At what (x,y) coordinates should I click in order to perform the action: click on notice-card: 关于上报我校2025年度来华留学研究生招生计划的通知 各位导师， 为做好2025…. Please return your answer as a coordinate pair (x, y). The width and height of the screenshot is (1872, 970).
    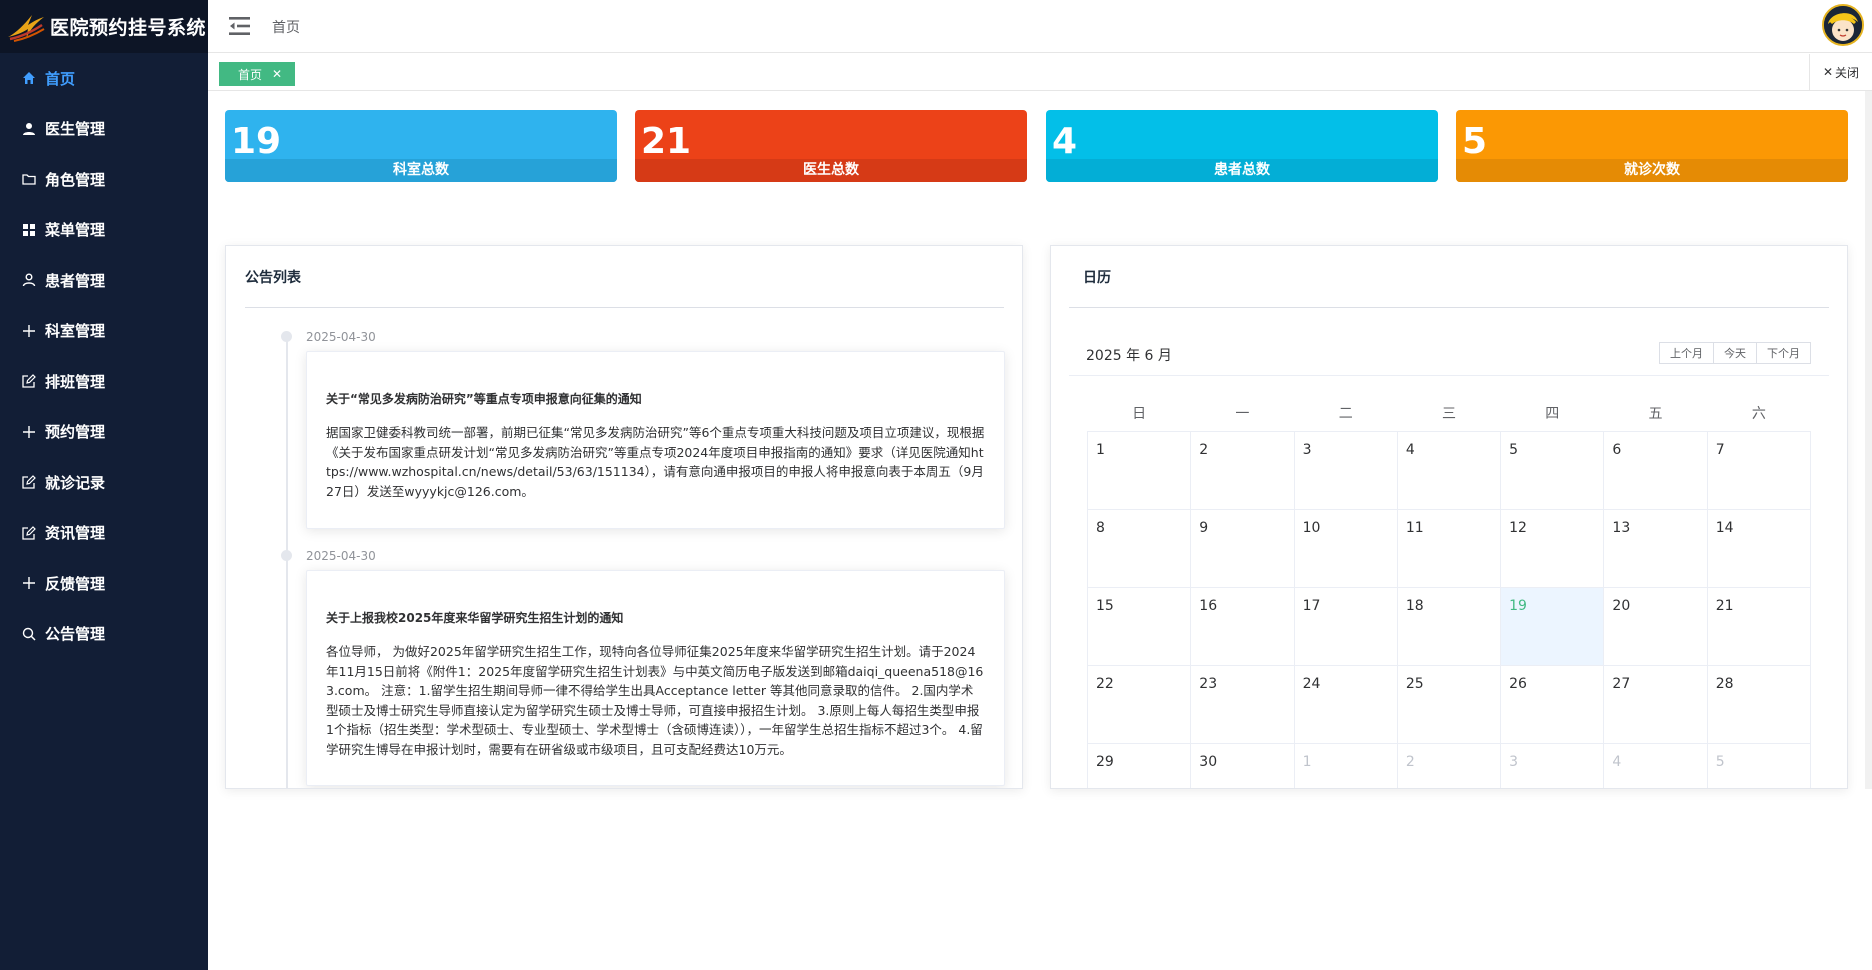
    Looking at the image, I should click on (655, 678).